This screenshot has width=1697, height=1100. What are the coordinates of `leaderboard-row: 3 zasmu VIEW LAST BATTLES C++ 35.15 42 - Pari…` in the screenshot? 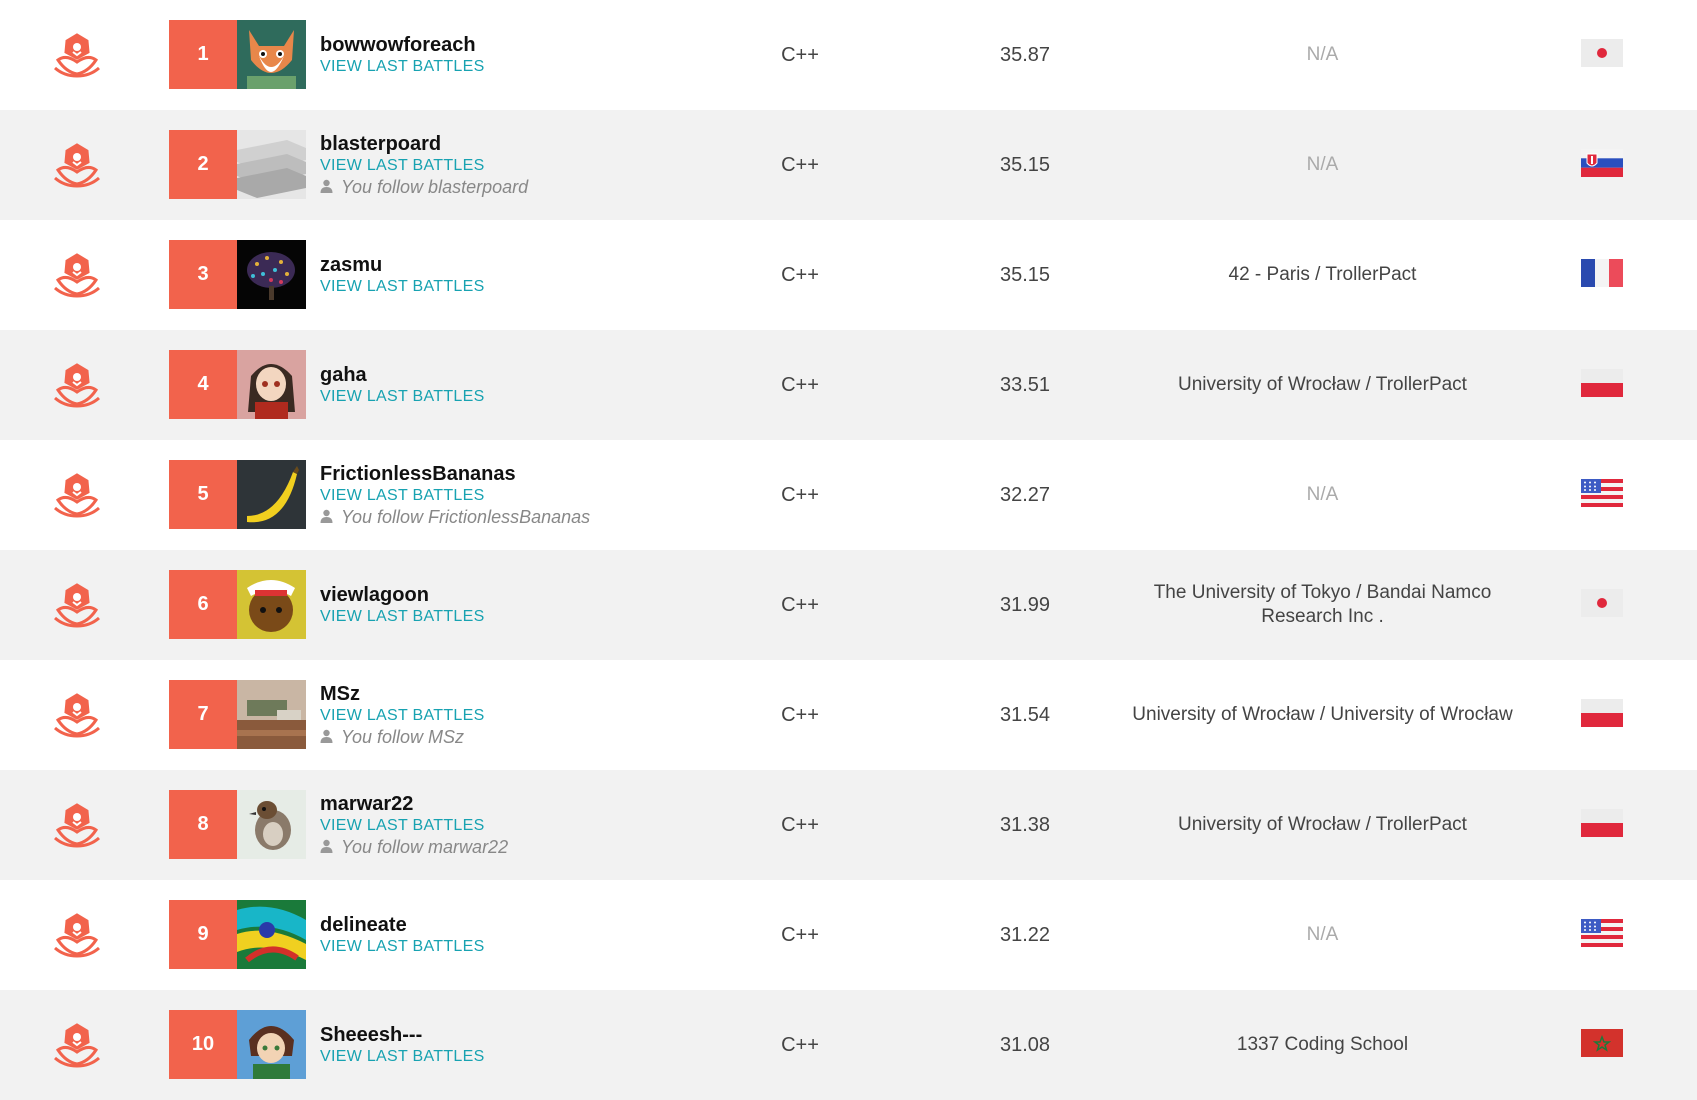 It's located at (848, 275).